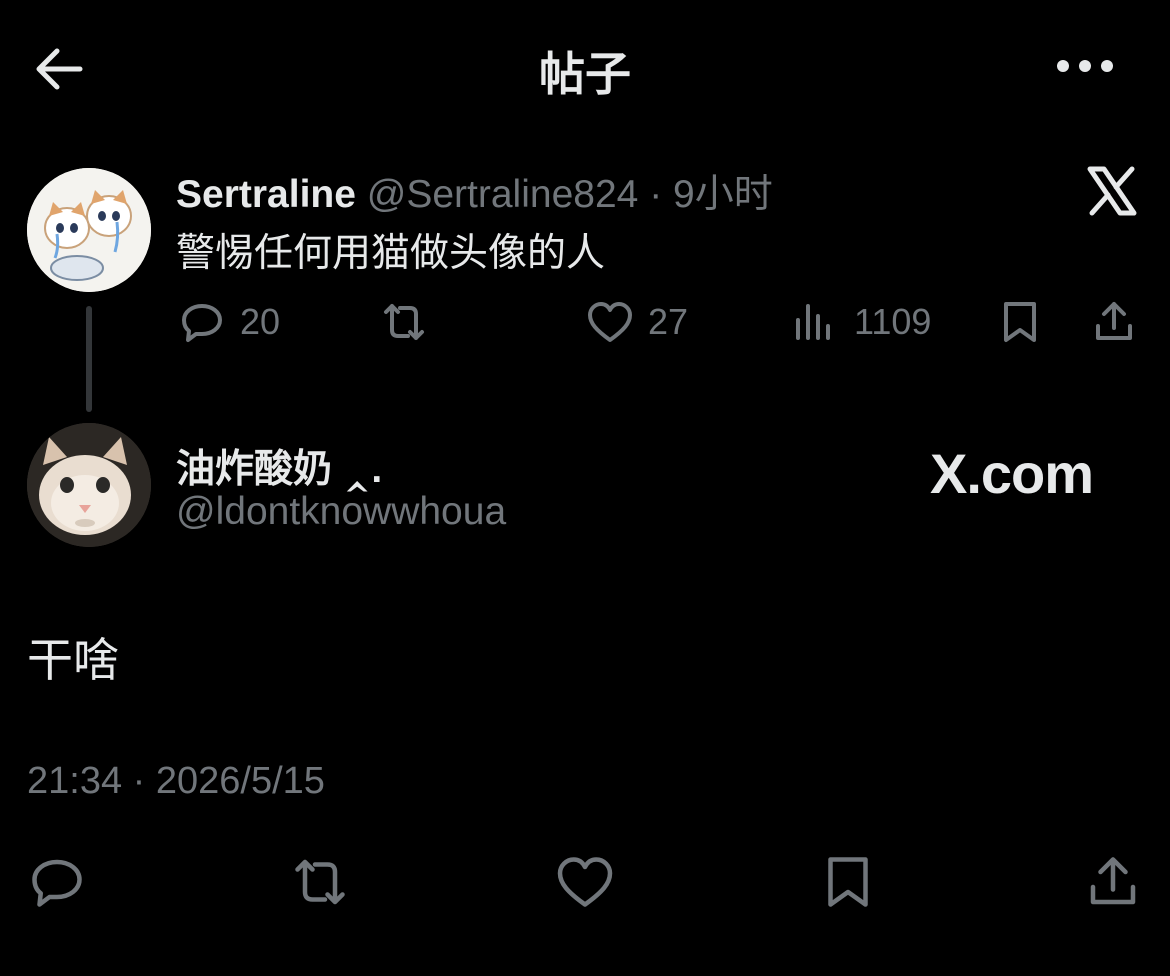 The image size is (1170, 976). What do you see at coordinates (1012, 473) in the screenshot?
I see `x-com-watermark-text: X.com` at bounding box center [1012, 473].